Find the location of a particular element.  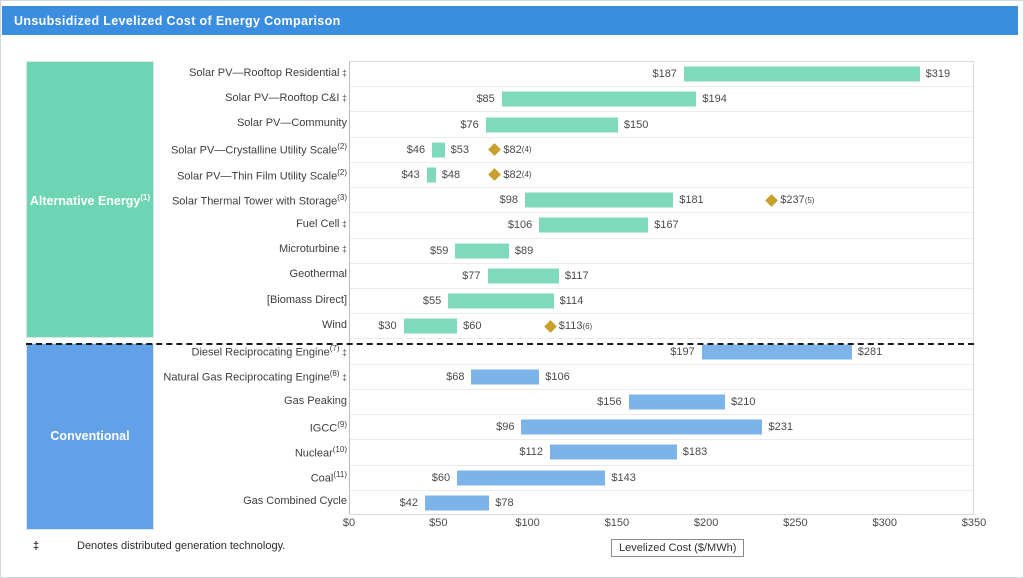

bar-low-value-label: $55 is located at coordinates (432, 301).